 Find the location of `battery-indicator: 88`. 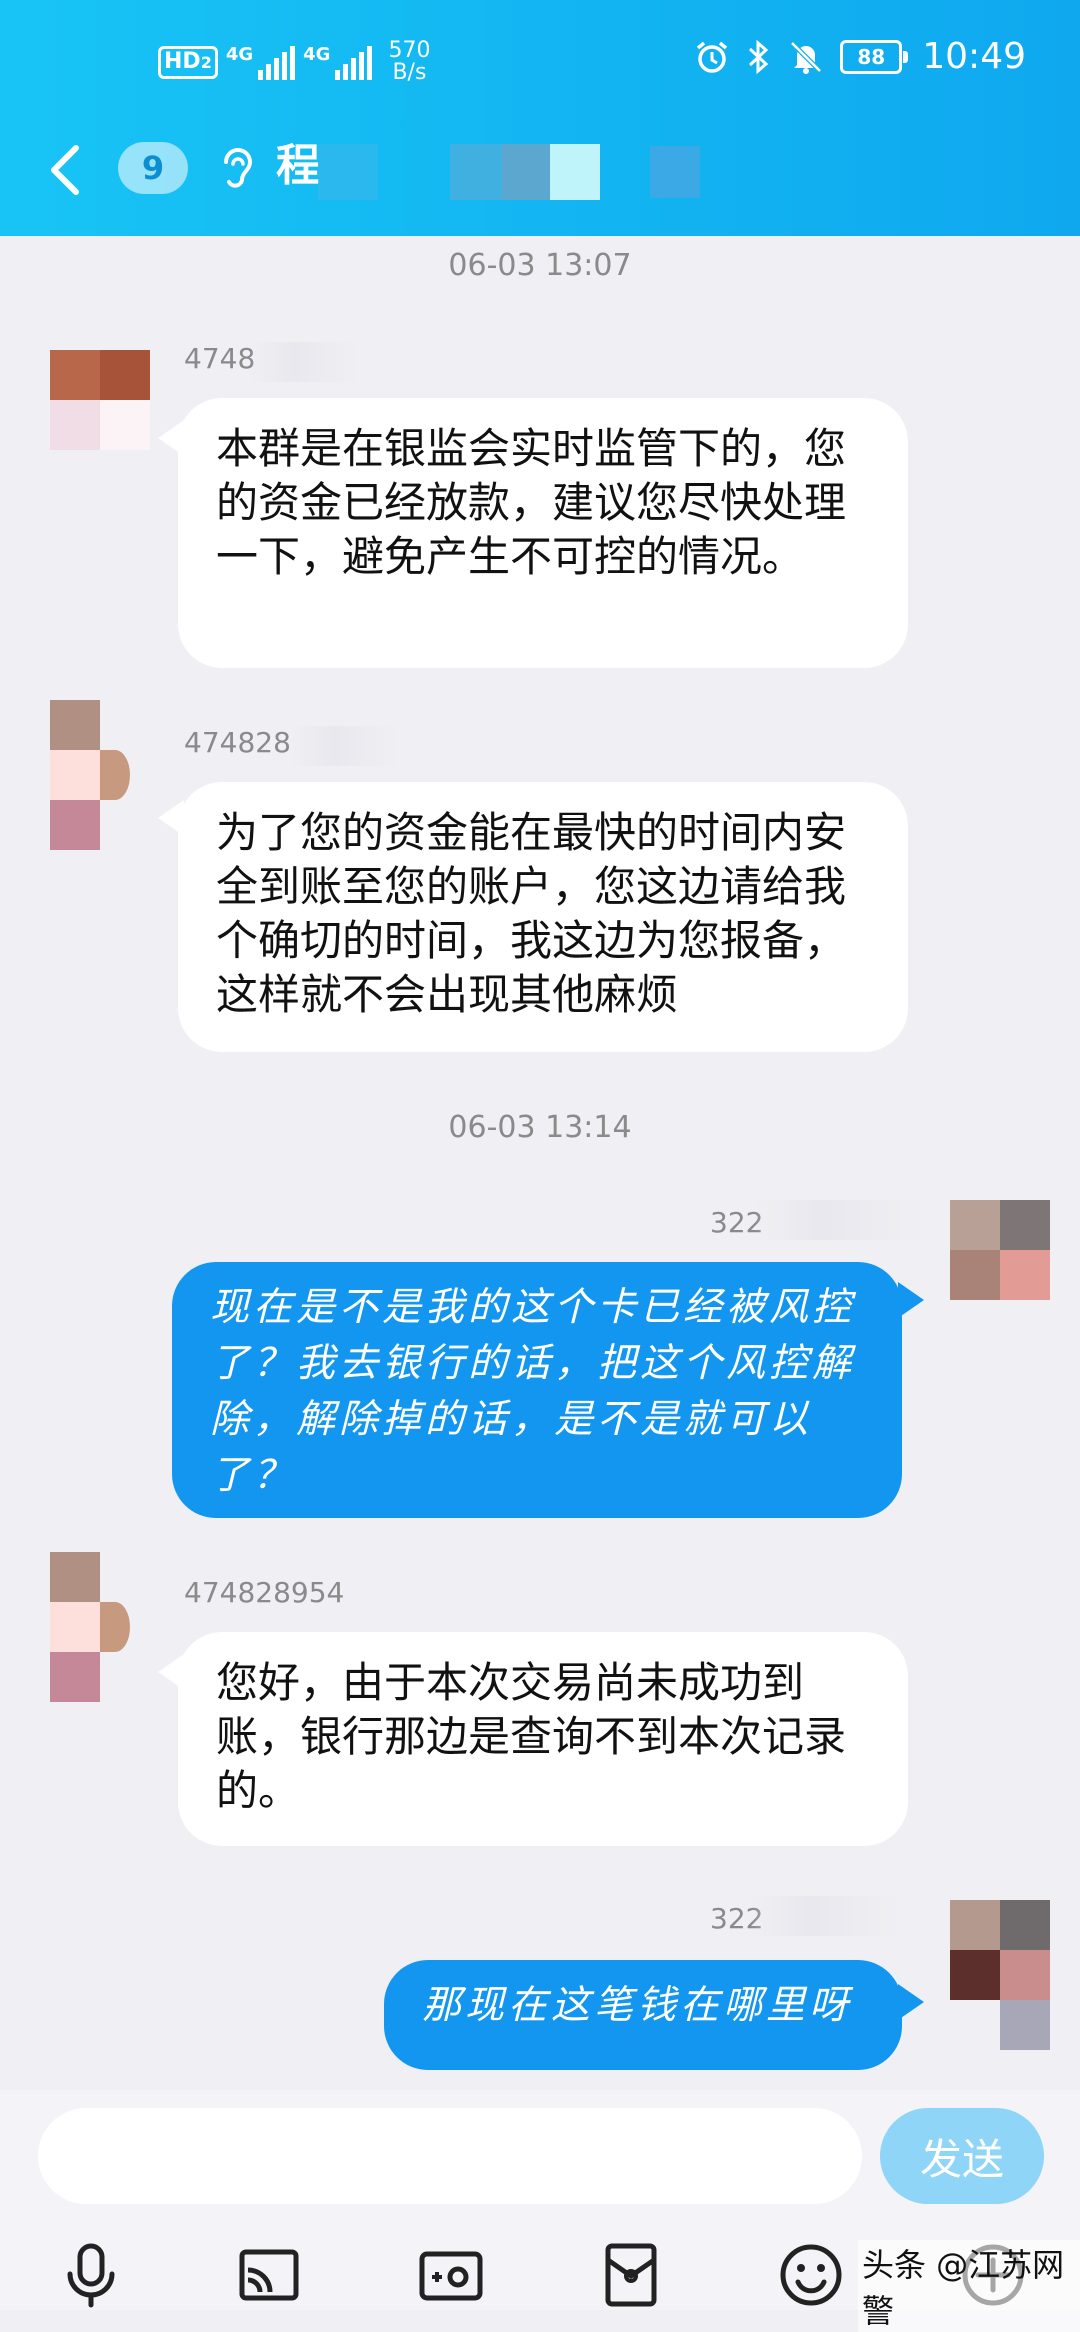

battery-indicator: 88 is located at coordinates (874, 56).